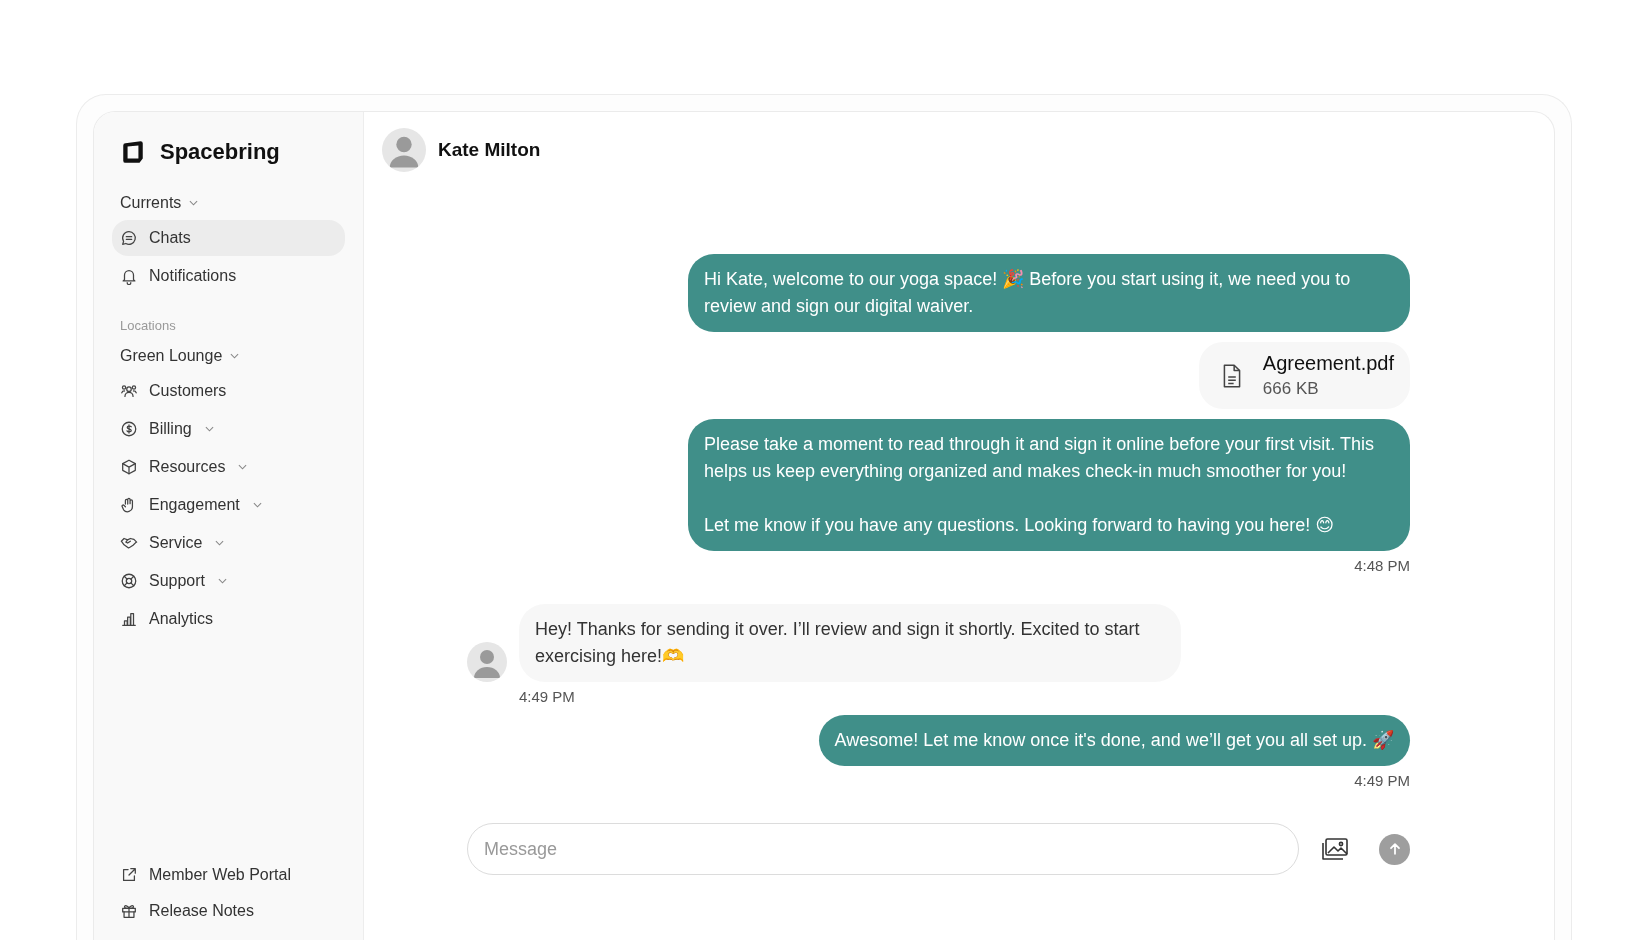  What do you see at coordinates (129, 467) in the screenshot?
I see `cube-icon` at bounding box center [129, 467].